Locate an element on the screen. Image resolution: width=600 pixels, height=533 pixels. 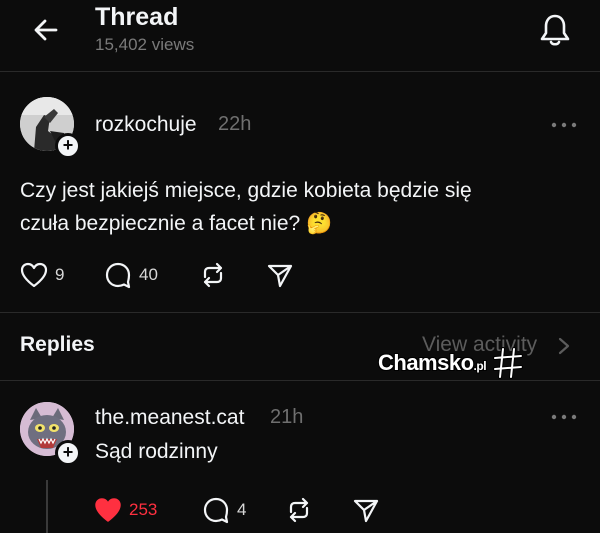
watermark-suffix: .pl is located at coordinates (480, 366).